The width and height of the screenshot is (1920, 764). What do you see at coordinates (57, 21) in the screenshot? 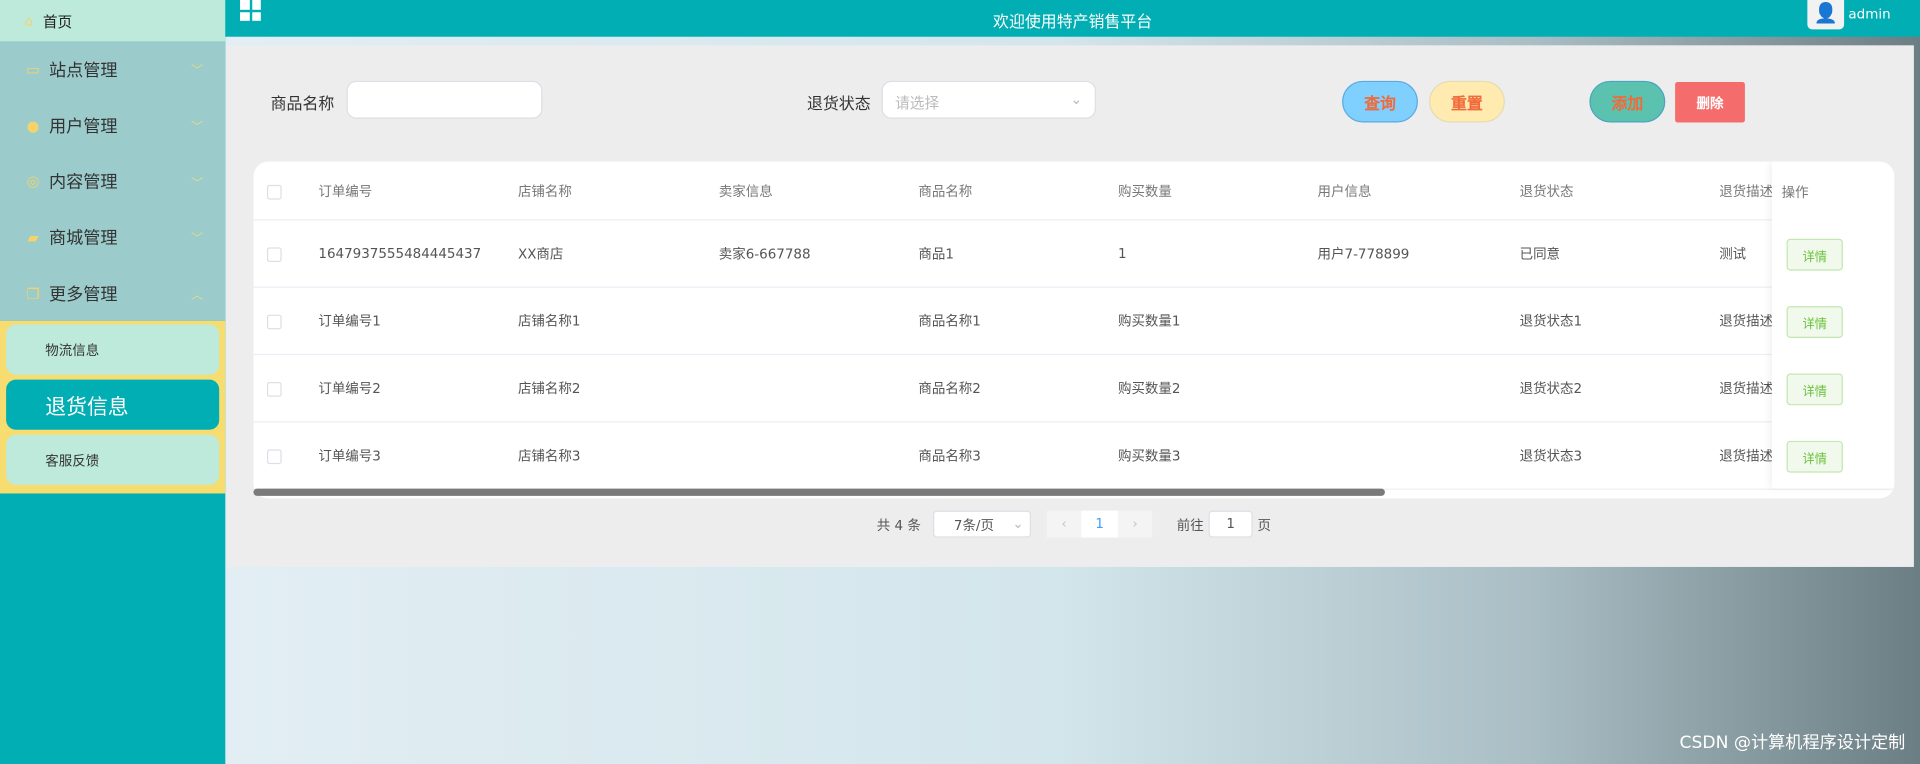
I see `sidebar-item-label: 首页` at bounding box center [57, 21].